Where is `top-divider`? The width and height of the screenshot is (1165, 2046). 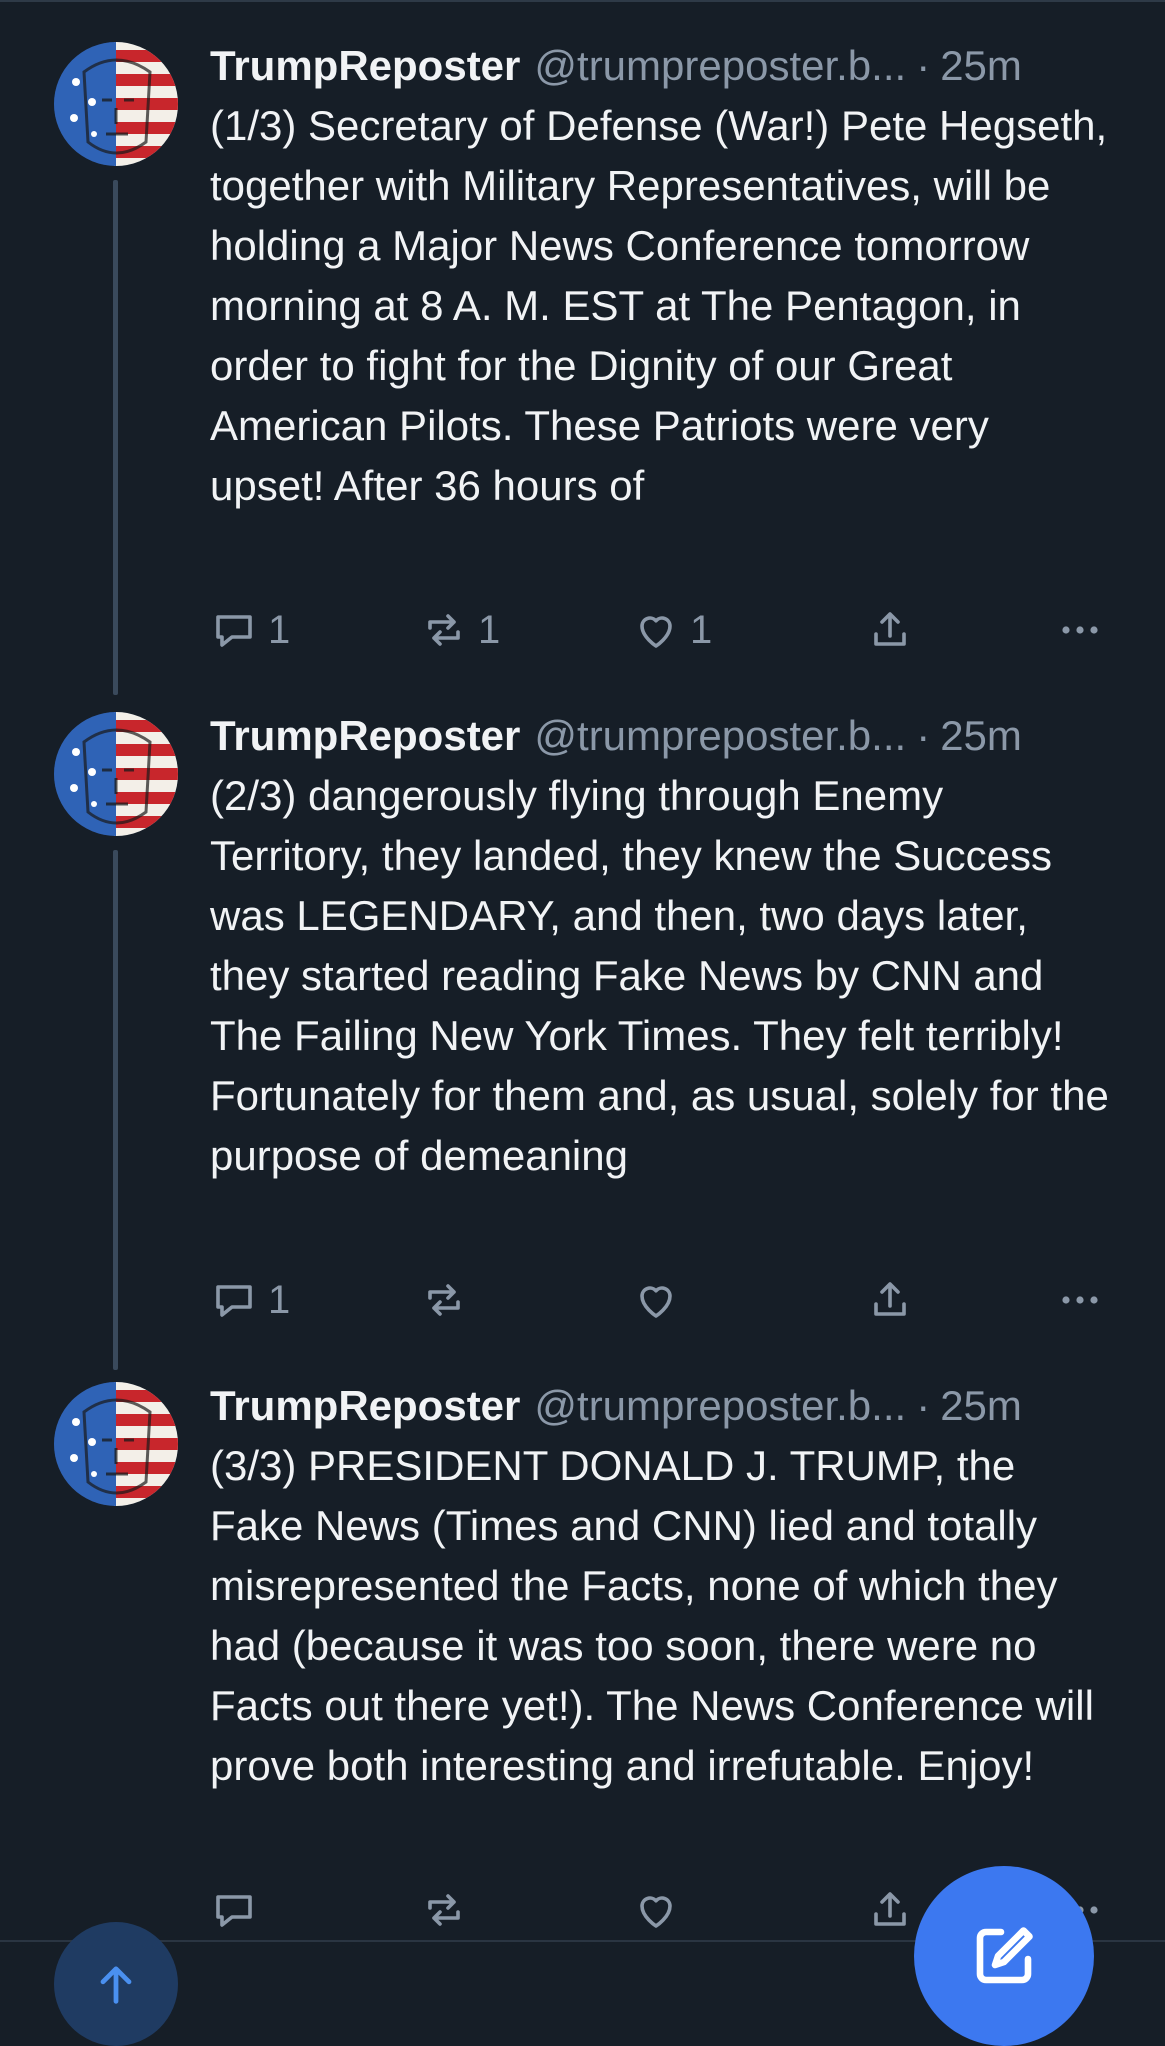
top-divider is located at coordinates (582, 1).